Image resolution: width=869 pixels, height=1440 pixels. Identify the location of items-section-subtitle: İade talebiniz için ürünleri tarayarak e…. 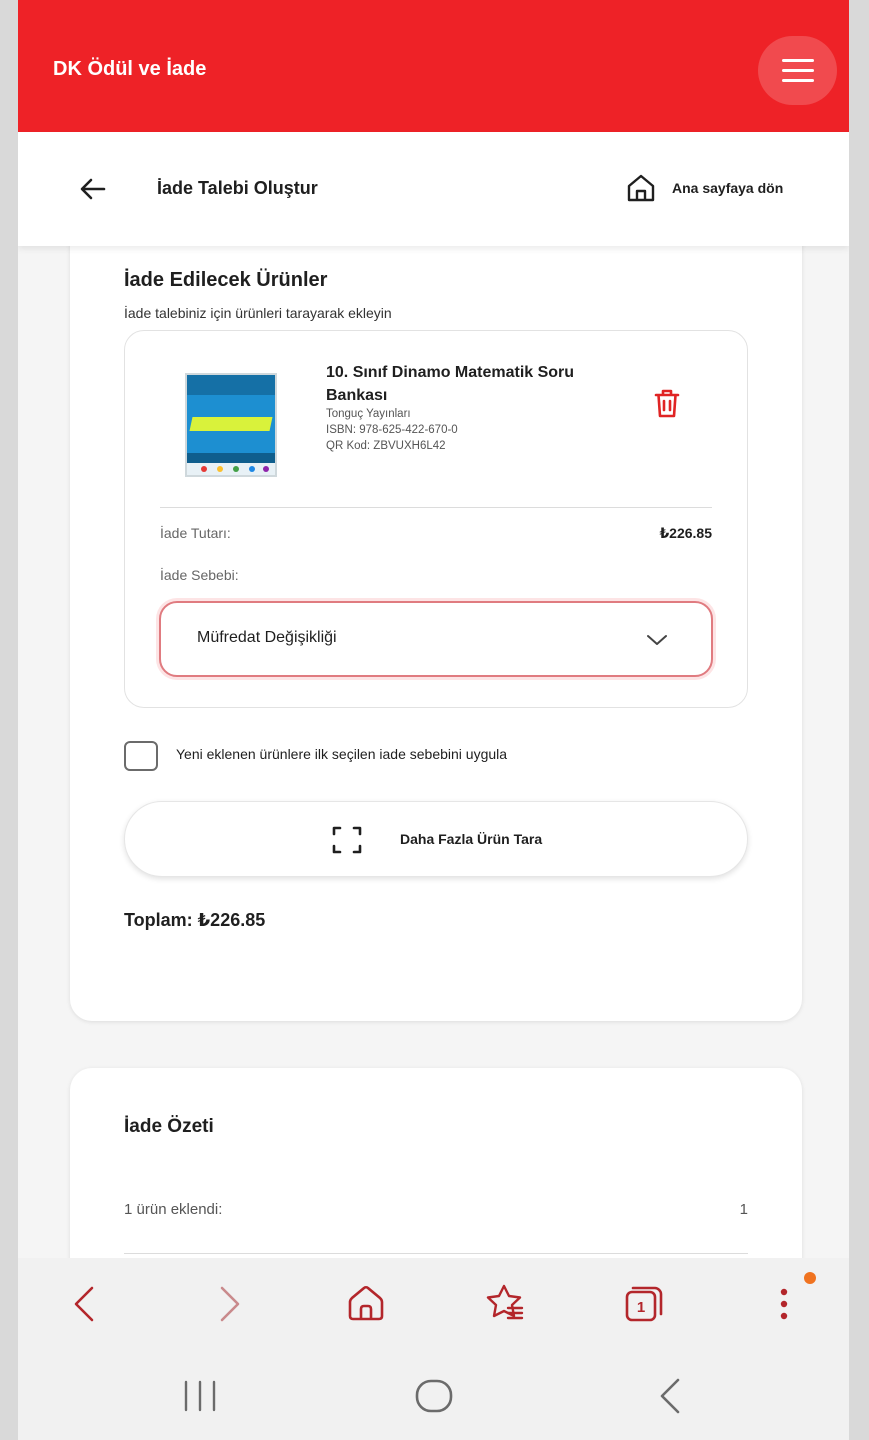
(258, 313).